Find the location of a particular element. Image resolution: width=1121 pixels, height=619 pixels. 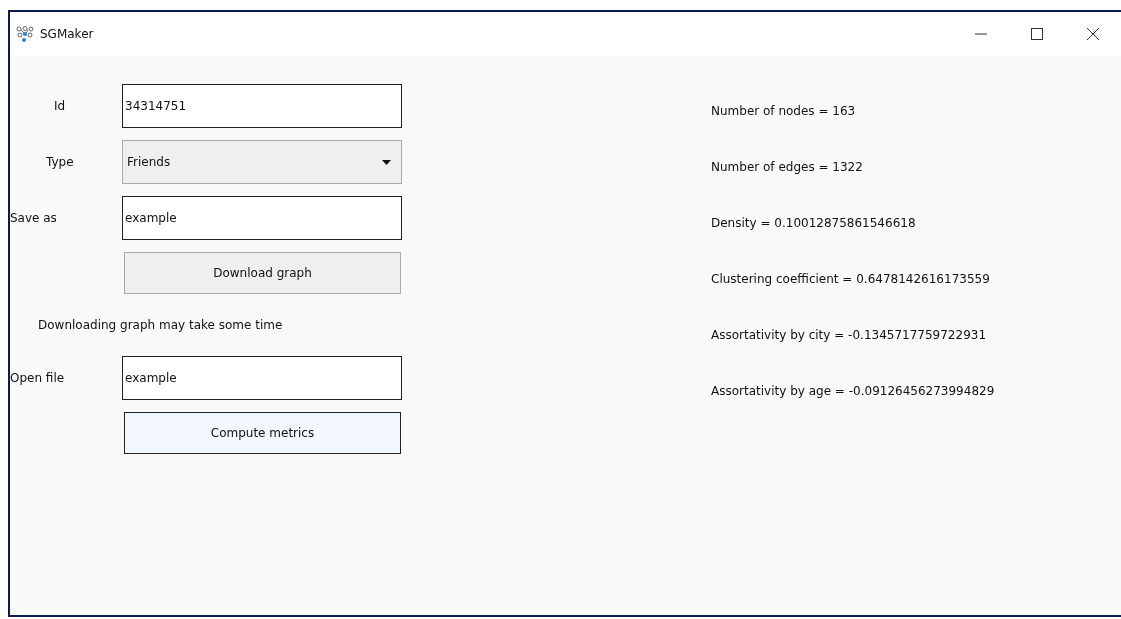

info-text: Downloading graph may take some time is located at coordinates (160, 325).